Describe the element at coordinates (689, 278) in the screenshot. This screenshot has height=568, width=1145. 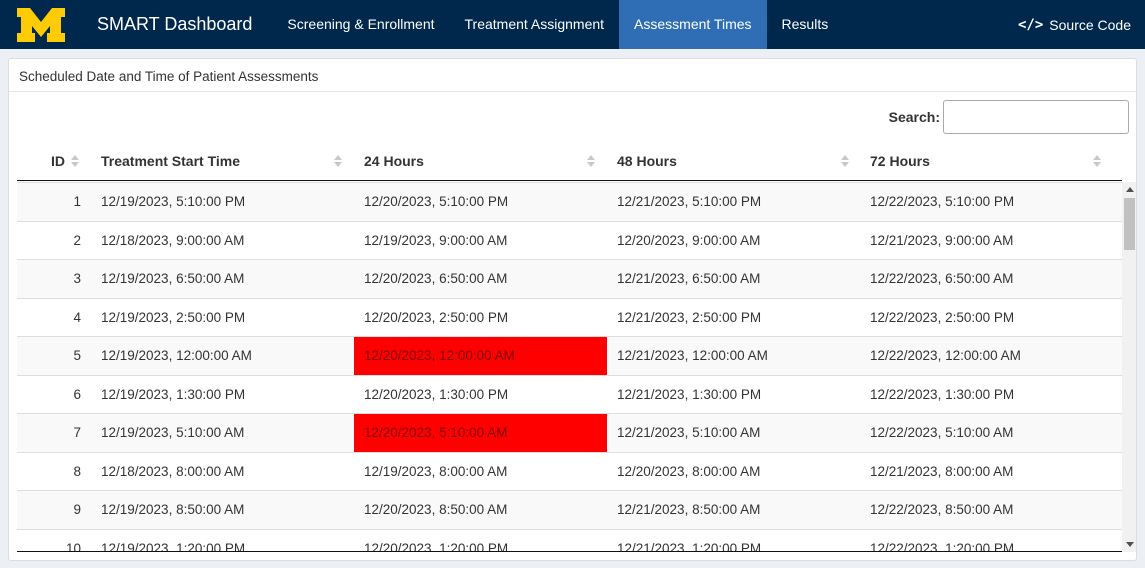
I see `cell-48-hours: 12/21/2023, 6:50:00 AM` at that location.